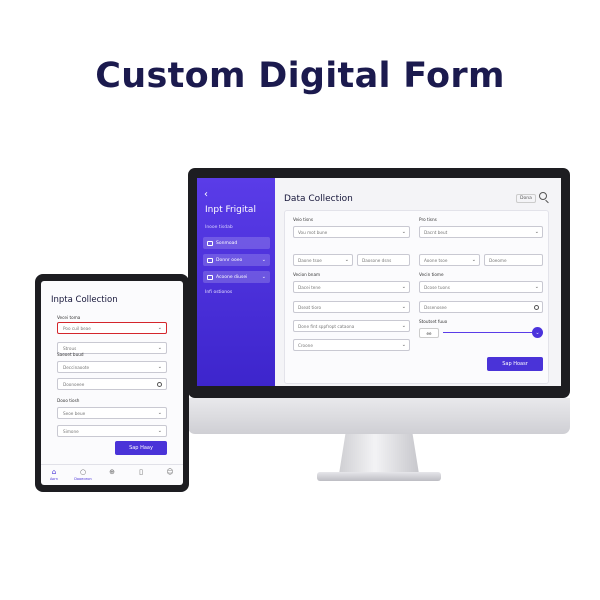  What do you see at coordinates (305, 345) in the screenshot?
I see `select-value: Croone` at bounding box center [305, 345].